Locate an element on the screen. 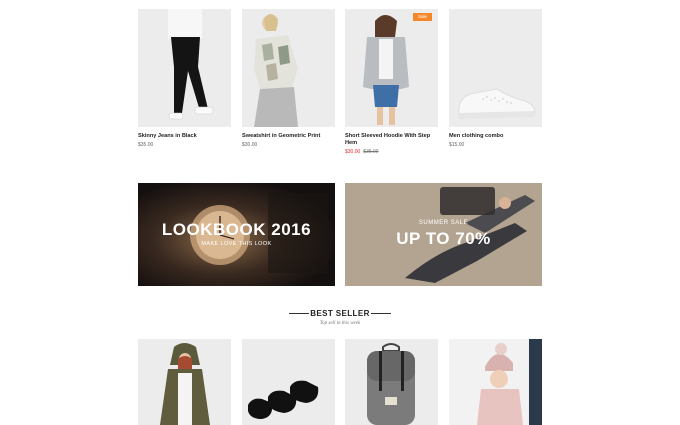 This screenshot has width=680, height=425. summer-sale-banner: SUMMER SALE UP TO 70% is located at coordinates (443, 234).